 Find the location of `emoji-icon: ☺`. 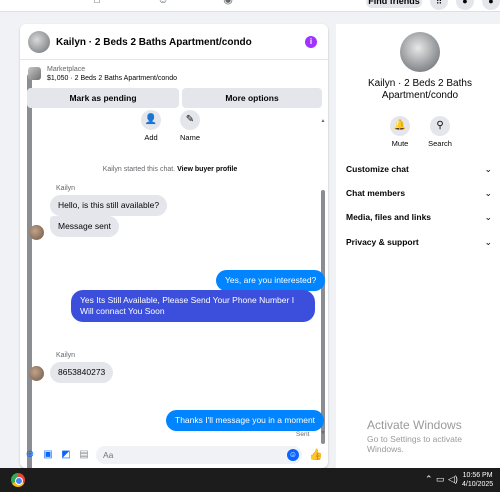

emoji-icon: ☺ is located at coordinates (293, 455).